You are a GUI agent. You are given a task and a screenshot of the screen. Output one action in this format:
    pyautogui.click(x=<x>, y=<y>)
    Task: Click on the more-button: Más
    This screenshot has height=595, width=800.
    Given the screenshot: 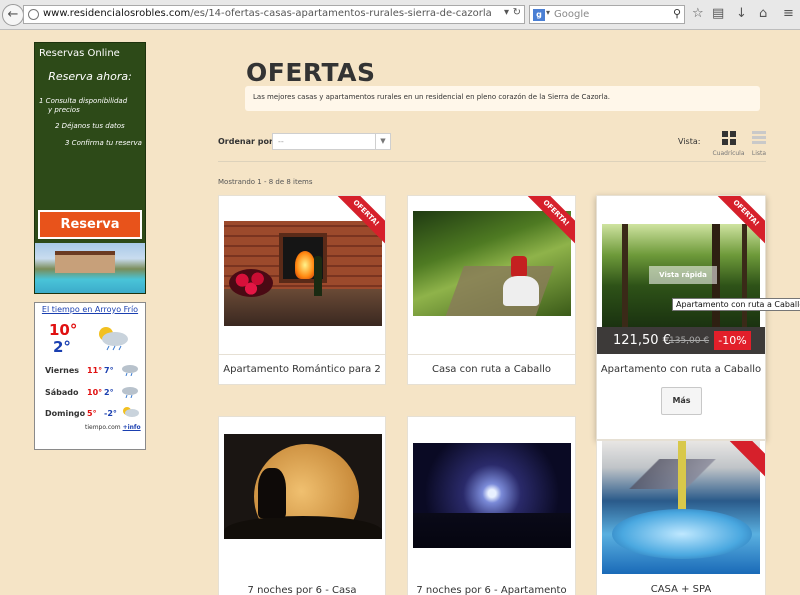 What is the action you would take?
    pyautogui.click(x=681, y=401)
    